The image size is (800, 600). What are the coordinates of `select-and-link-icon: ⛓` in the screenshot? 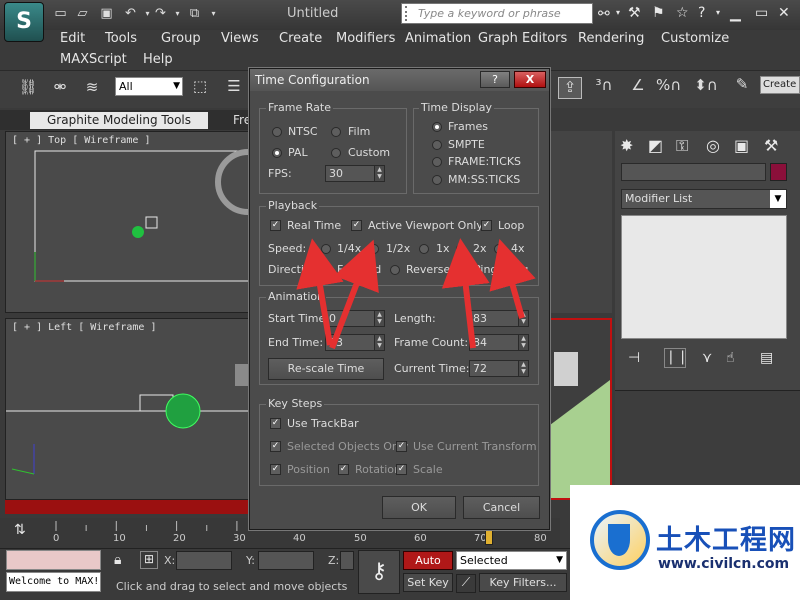 It's located at (28, 89).